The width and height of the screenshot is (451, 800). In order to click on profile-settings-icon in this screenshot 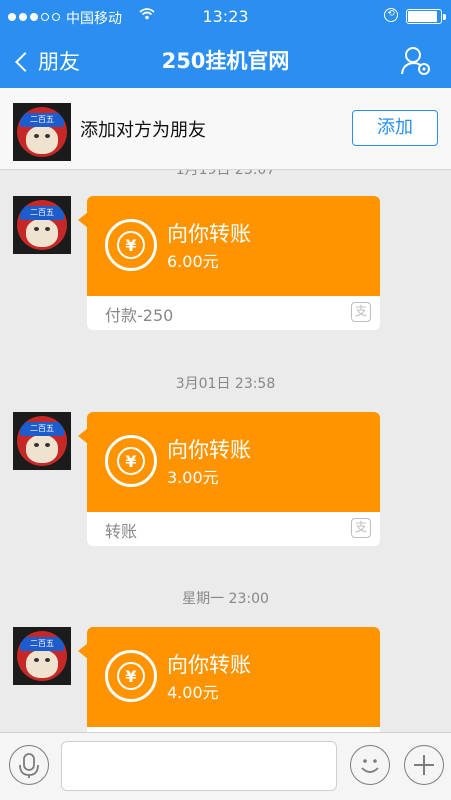, I will do `click(416, 61)`.